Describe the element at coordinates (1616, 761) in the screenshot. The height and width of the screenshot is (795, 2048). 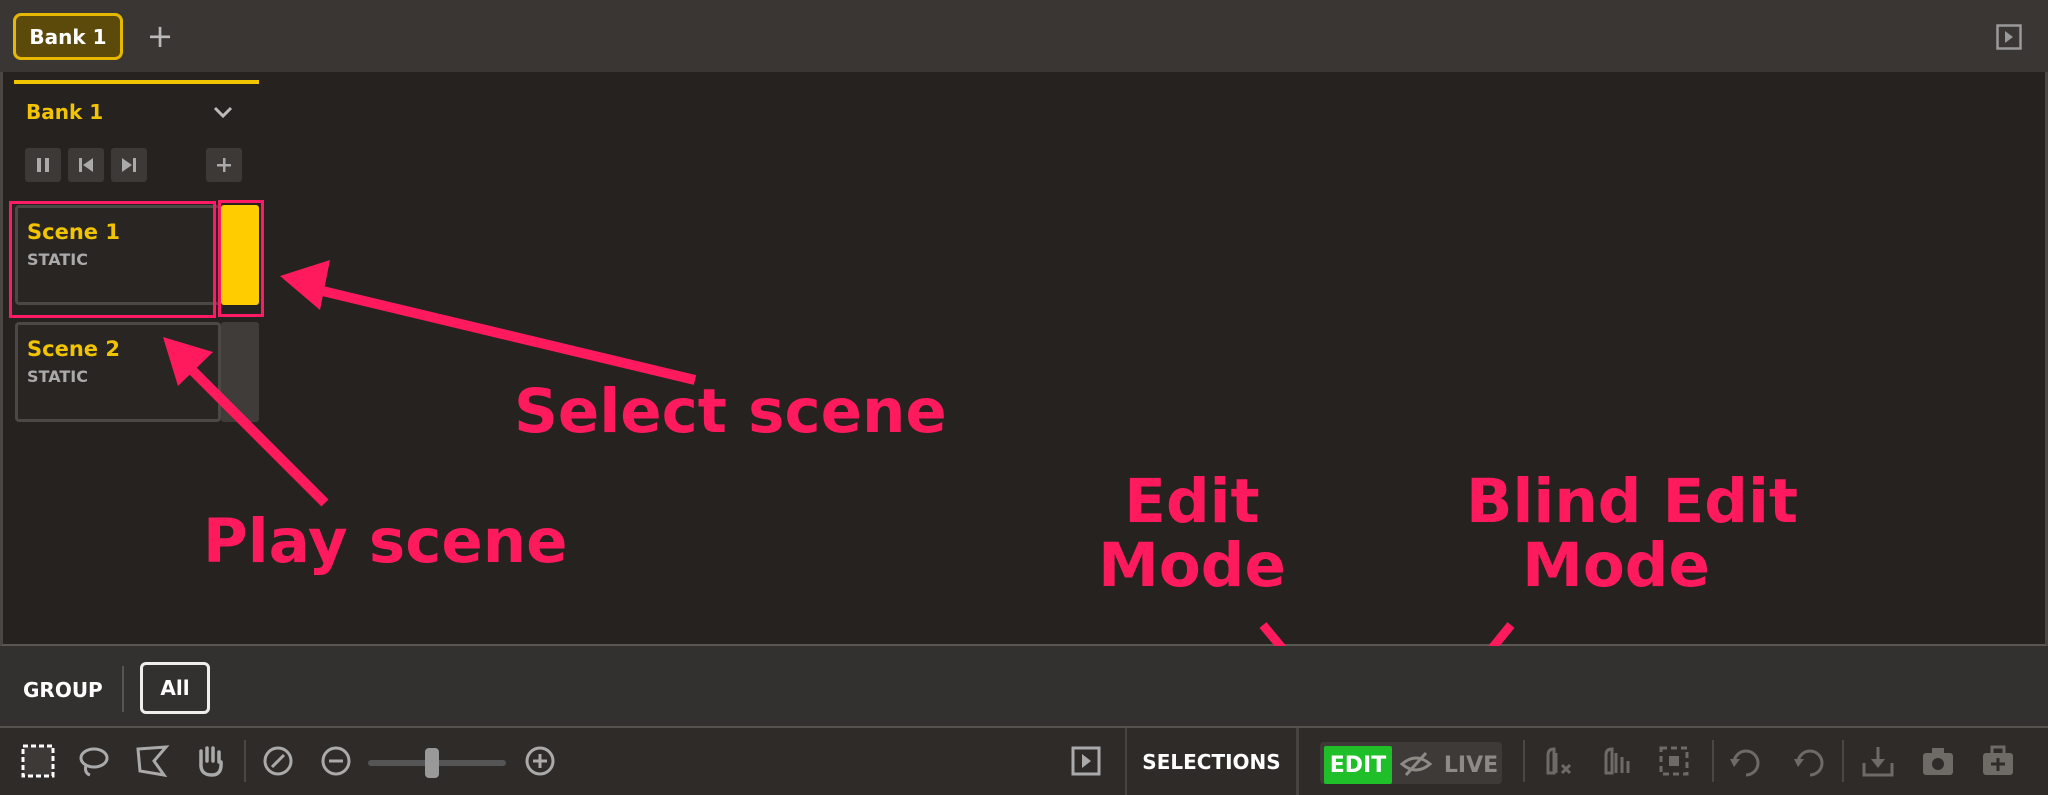
I see `clear-values-icon` at that location.